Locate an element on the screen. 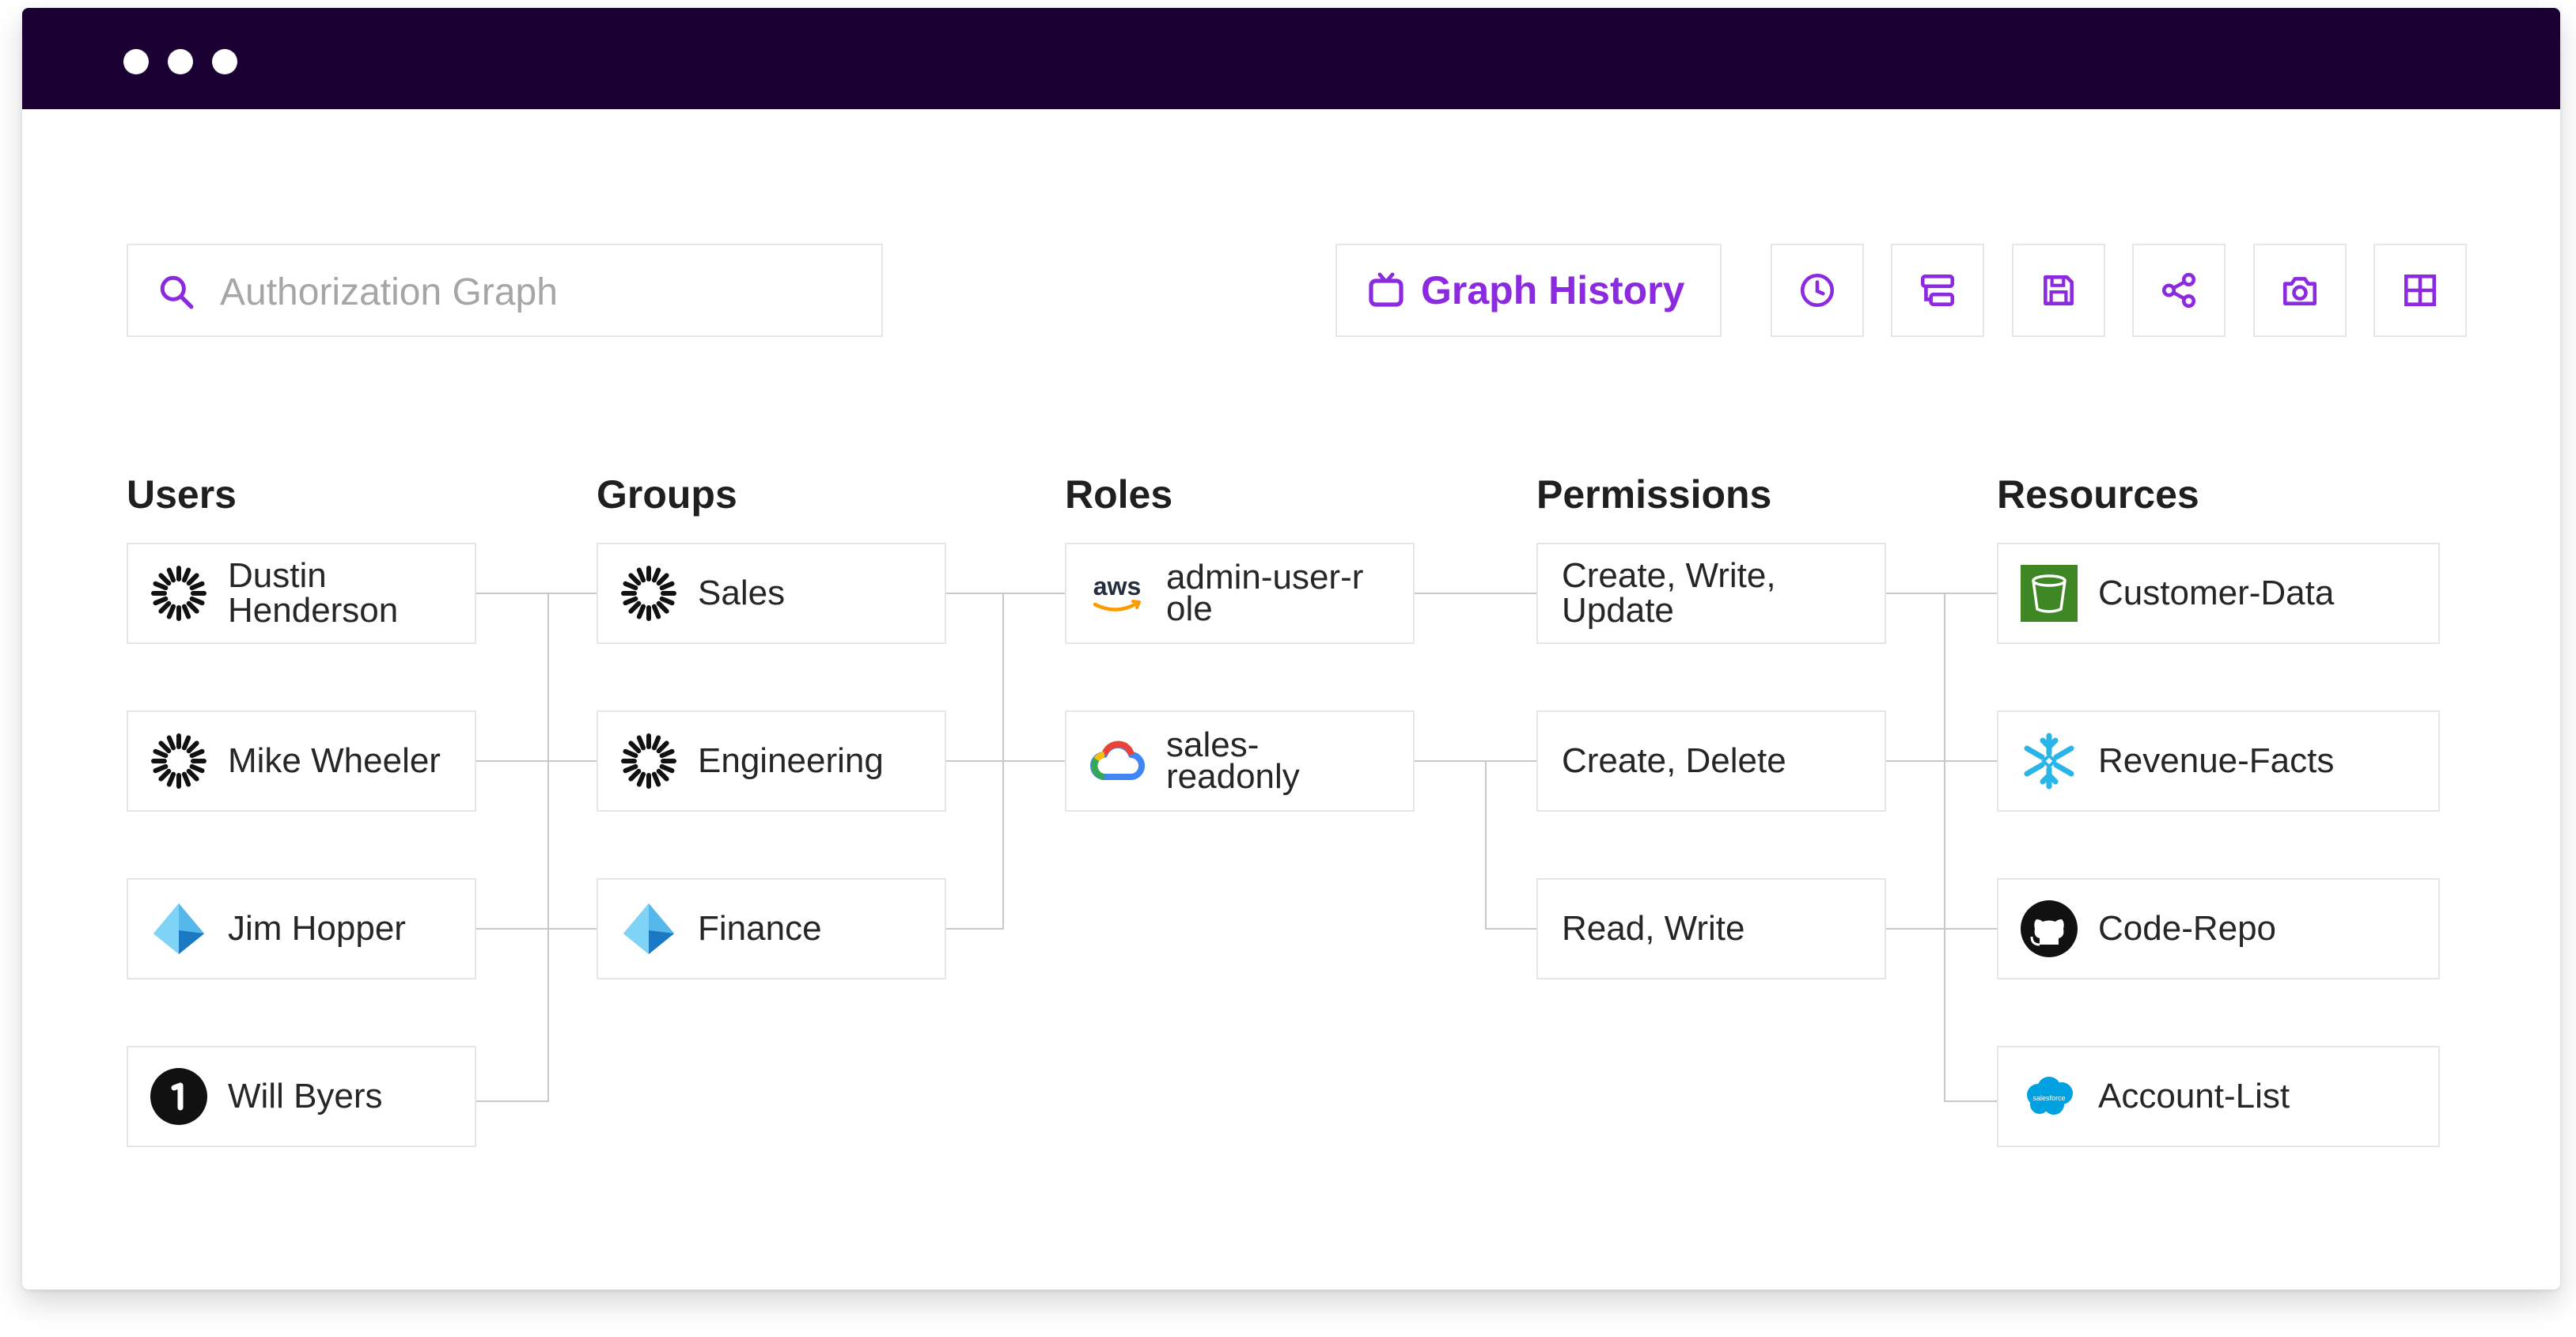 Image resolution: width=2576 pixels, height=1337 pixels. group-node-engineering: Engineering is located at coordinates (771, 761).